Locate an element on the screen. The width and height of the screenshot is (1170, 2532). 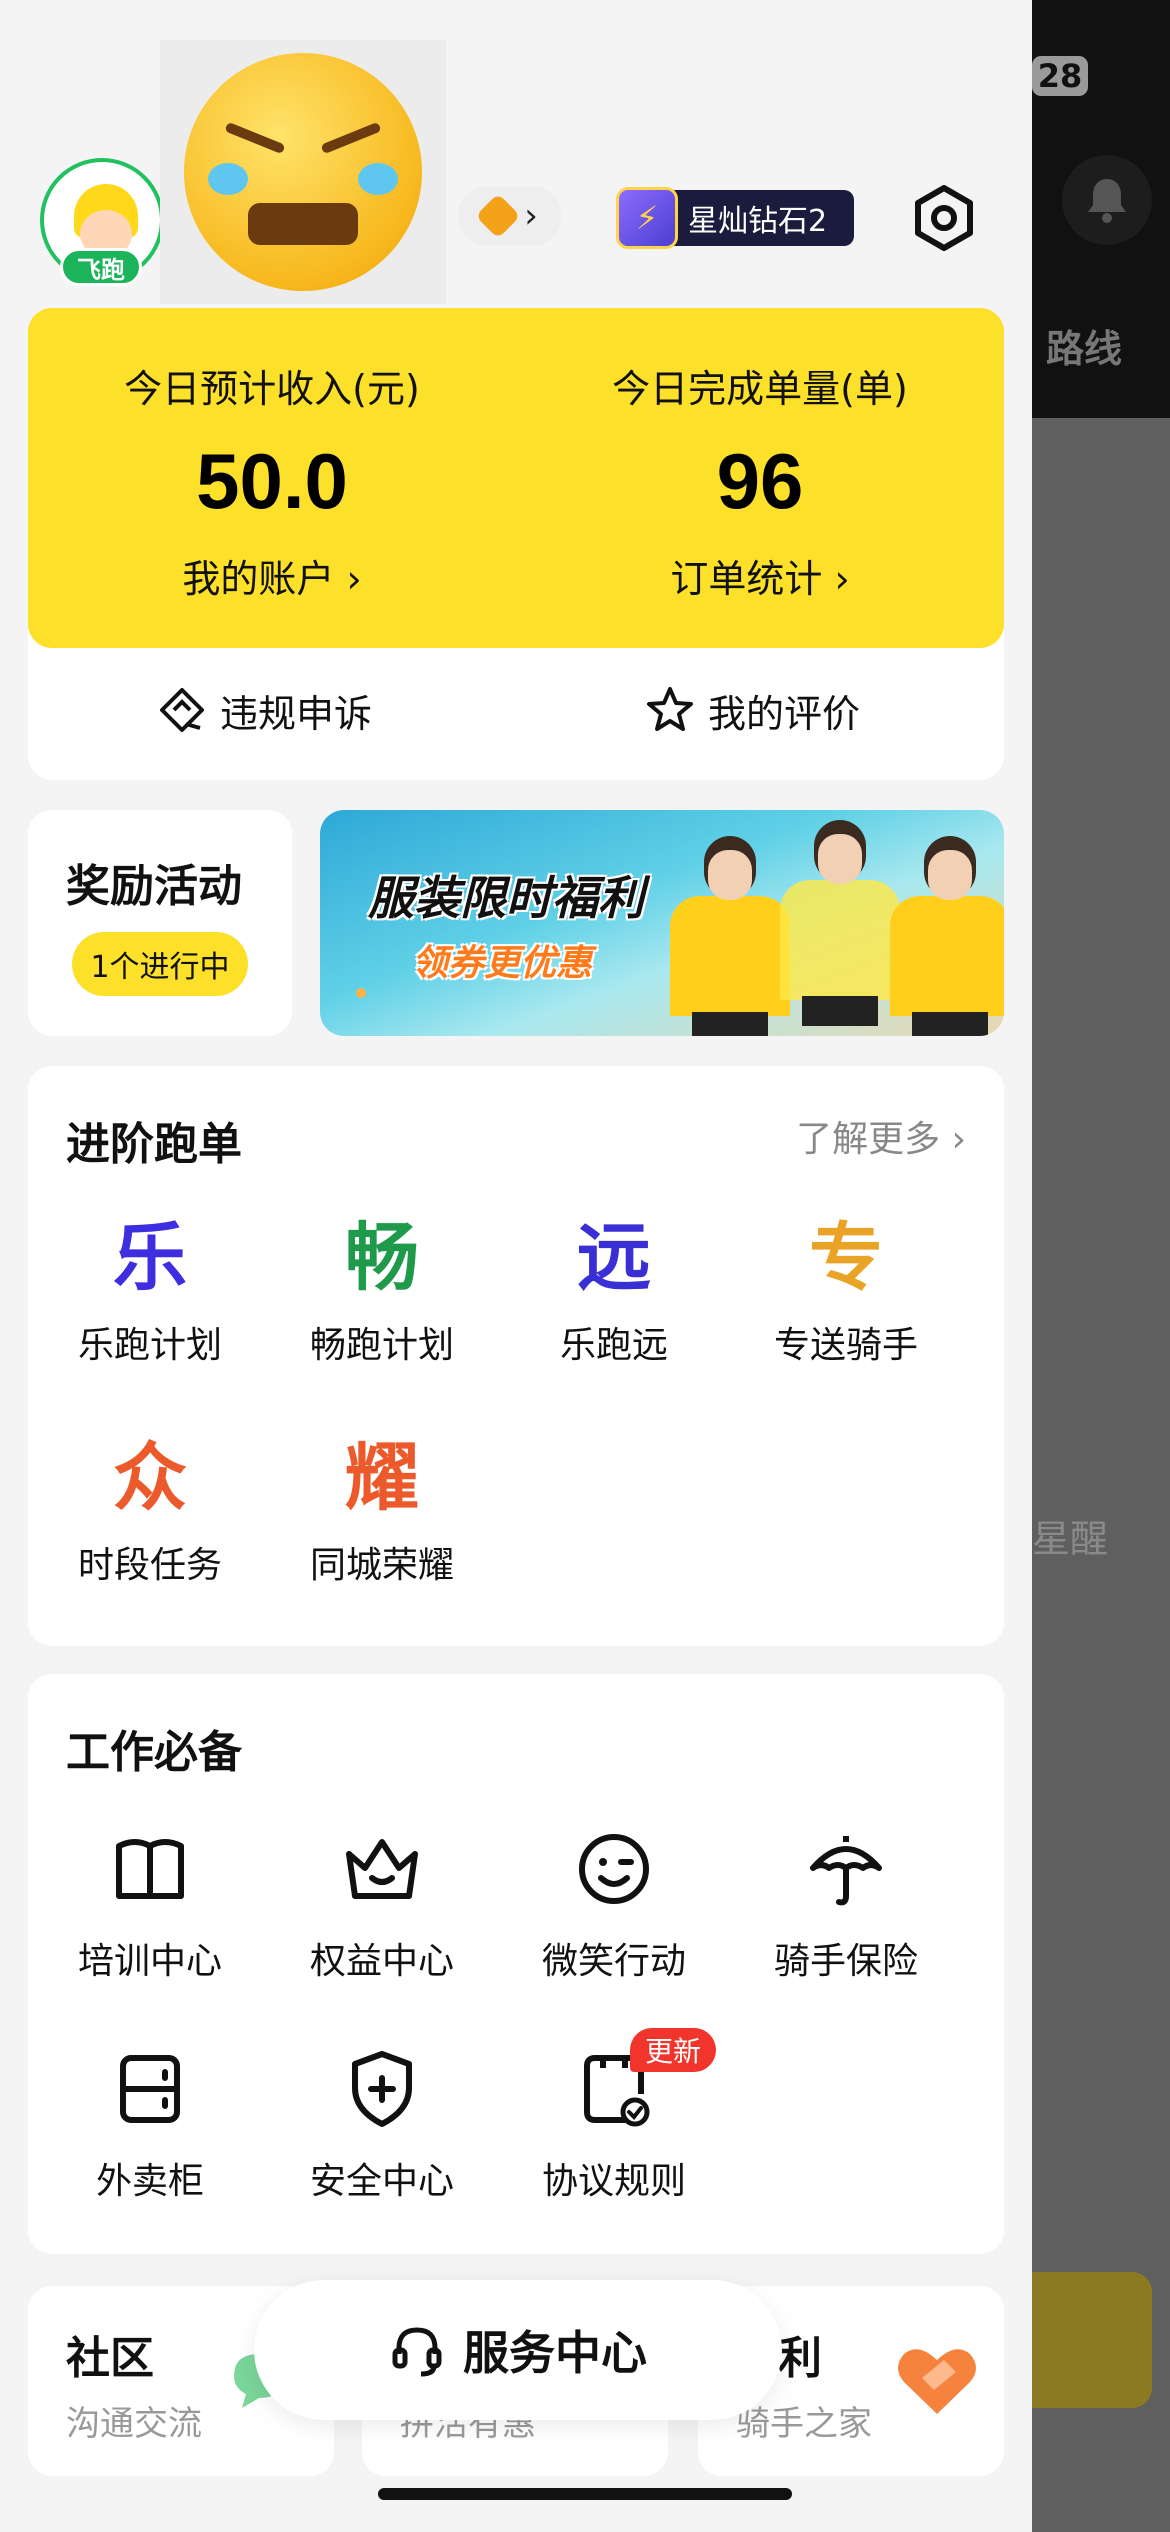
advanced-title: 进阶跑单 is located at coordinates (154, 1144).